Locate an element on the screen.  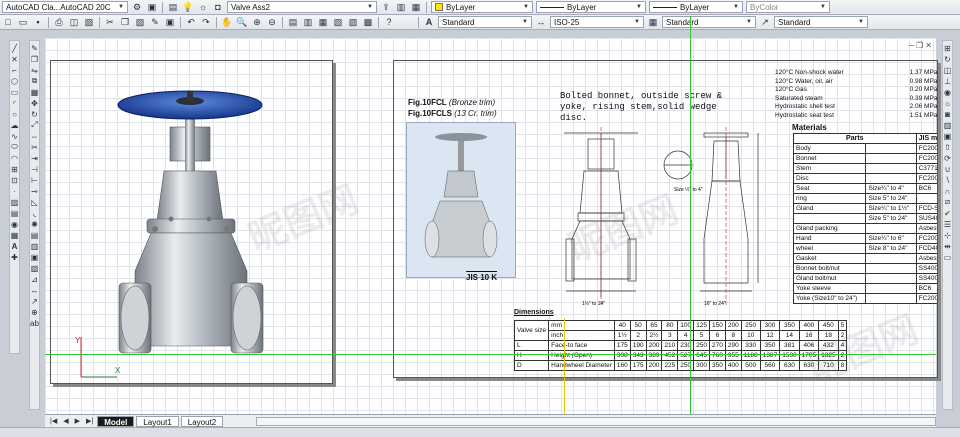
camera-icon: ◙ is located at coordinates (948, 114).